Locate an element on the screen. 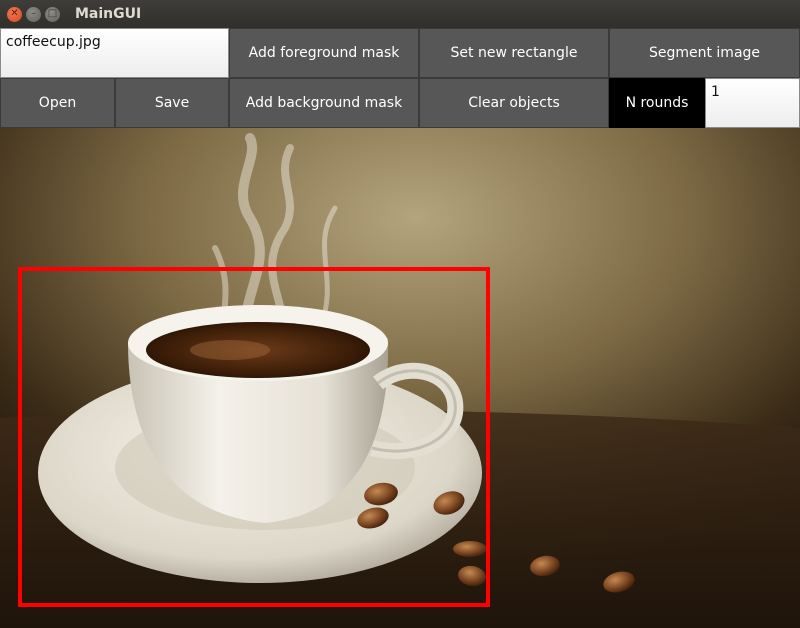 The image size is (800, 628). open-button: Open is located at coordinates (57, 103).